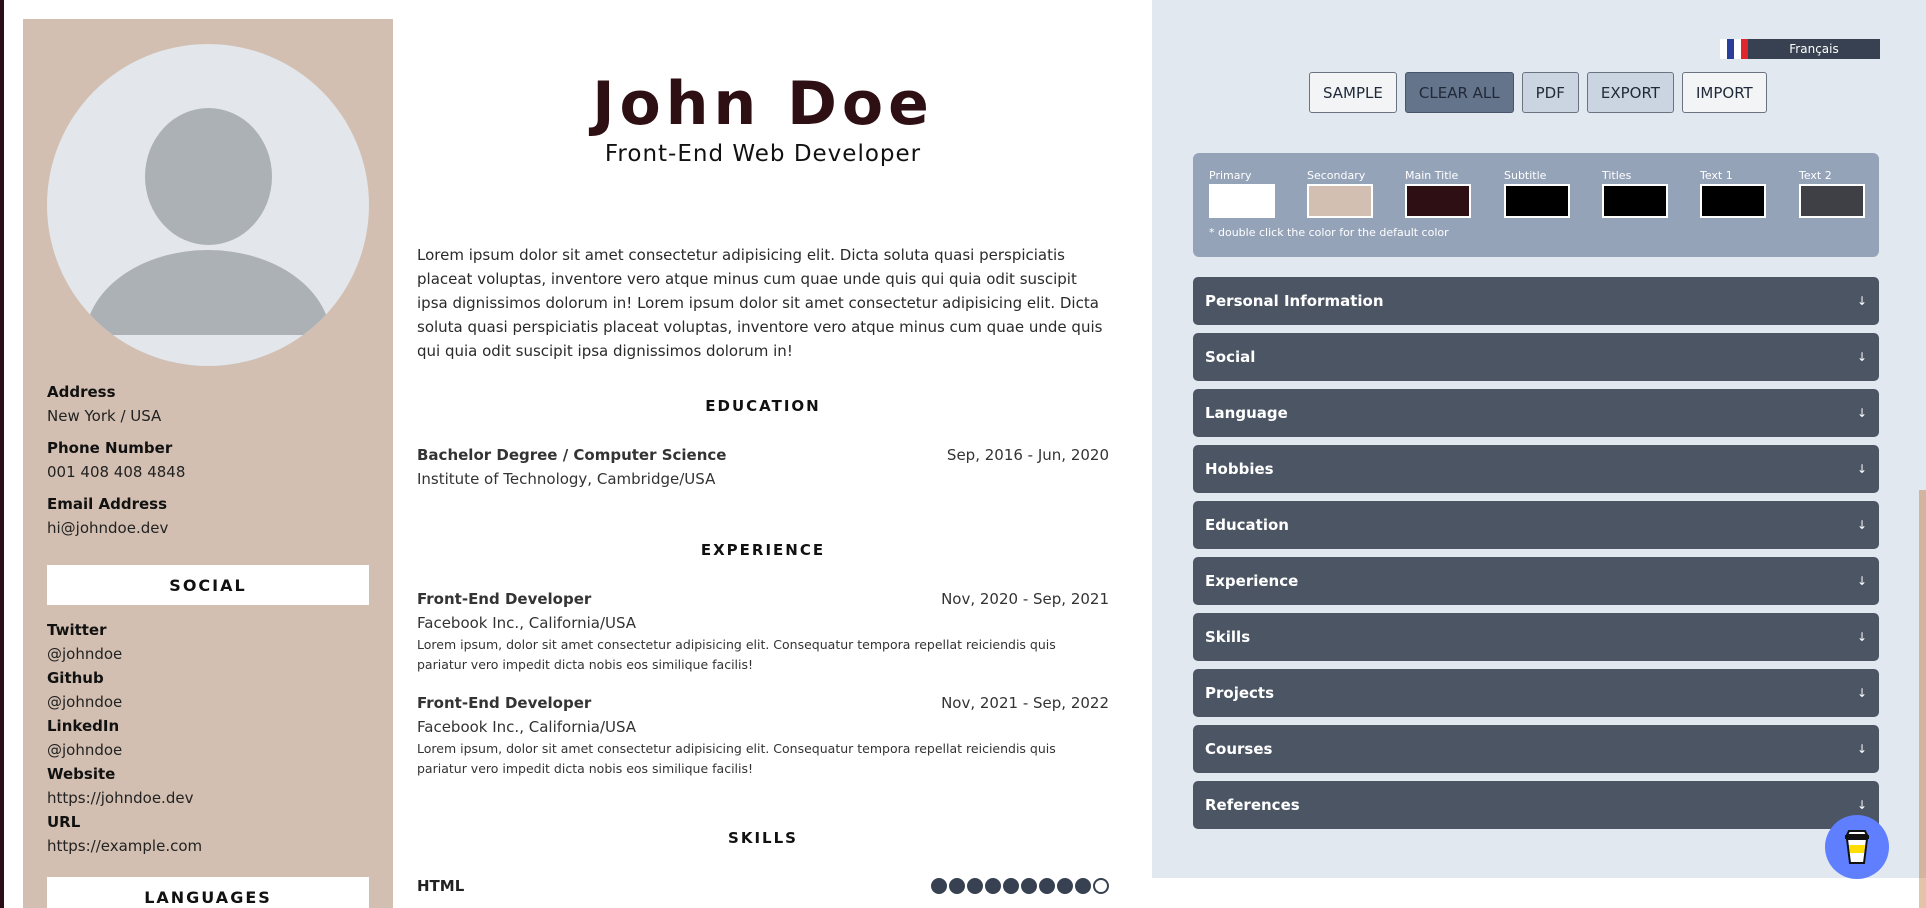 The height and width of the screenshot is (908, 1926). Describe the element at coordinates (1536, 749) in the screenshot. I see `accordion-courses: Courses ↓` at that location.